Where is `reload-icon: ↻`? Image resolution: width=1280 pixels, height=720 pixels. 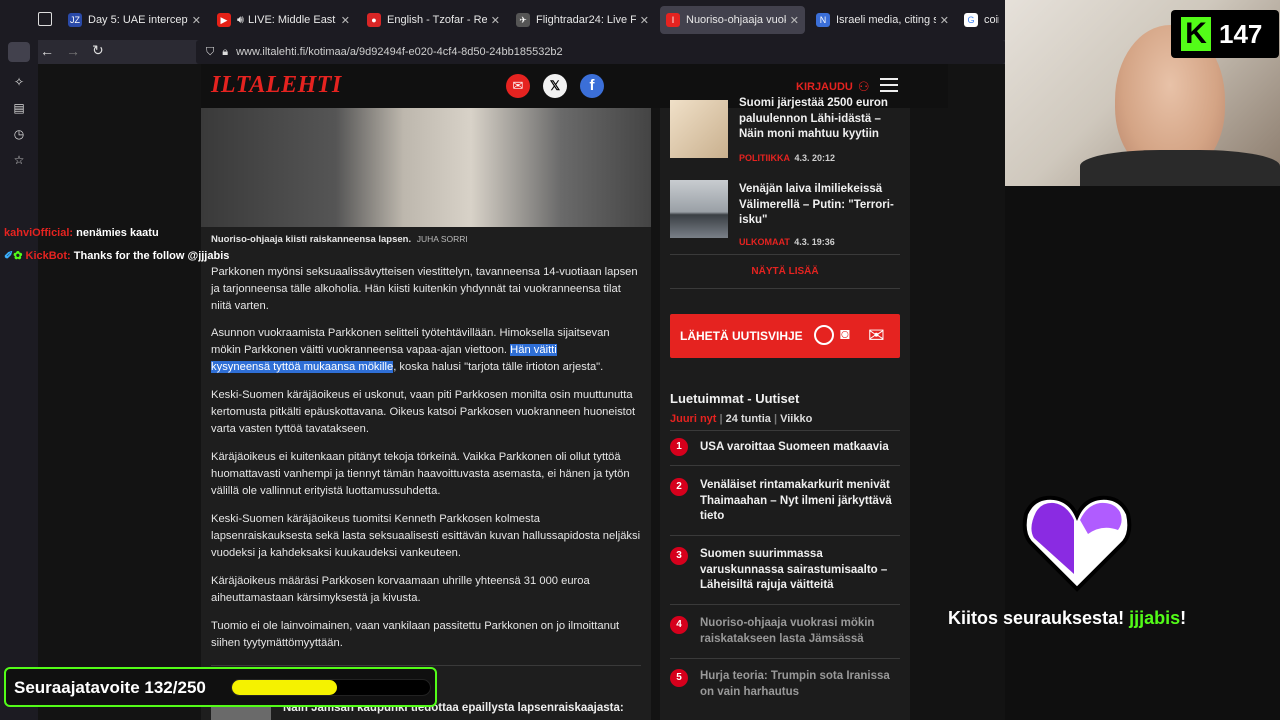
reload-icon: ↻ is located at coordinates (98, 50).